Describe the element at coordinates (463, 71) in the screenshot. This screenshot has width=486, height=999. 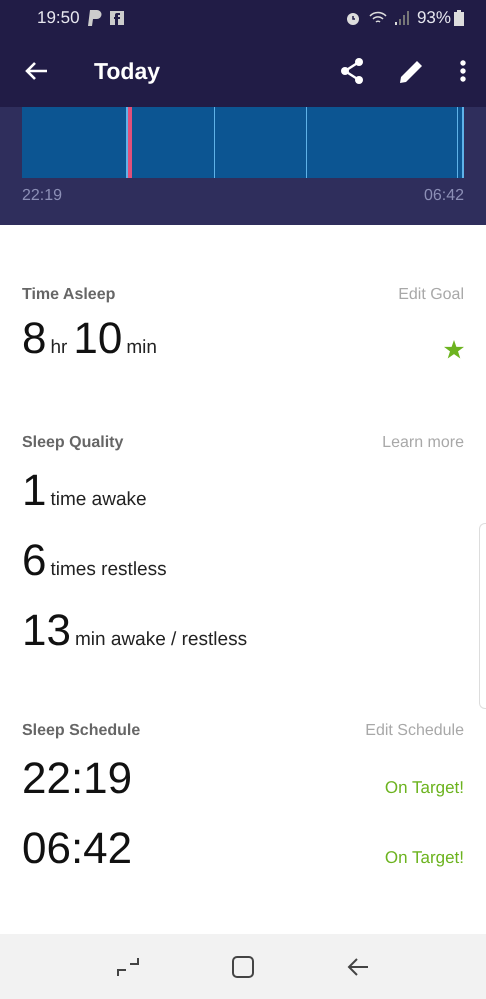
I see `more-options-icon` at that location.